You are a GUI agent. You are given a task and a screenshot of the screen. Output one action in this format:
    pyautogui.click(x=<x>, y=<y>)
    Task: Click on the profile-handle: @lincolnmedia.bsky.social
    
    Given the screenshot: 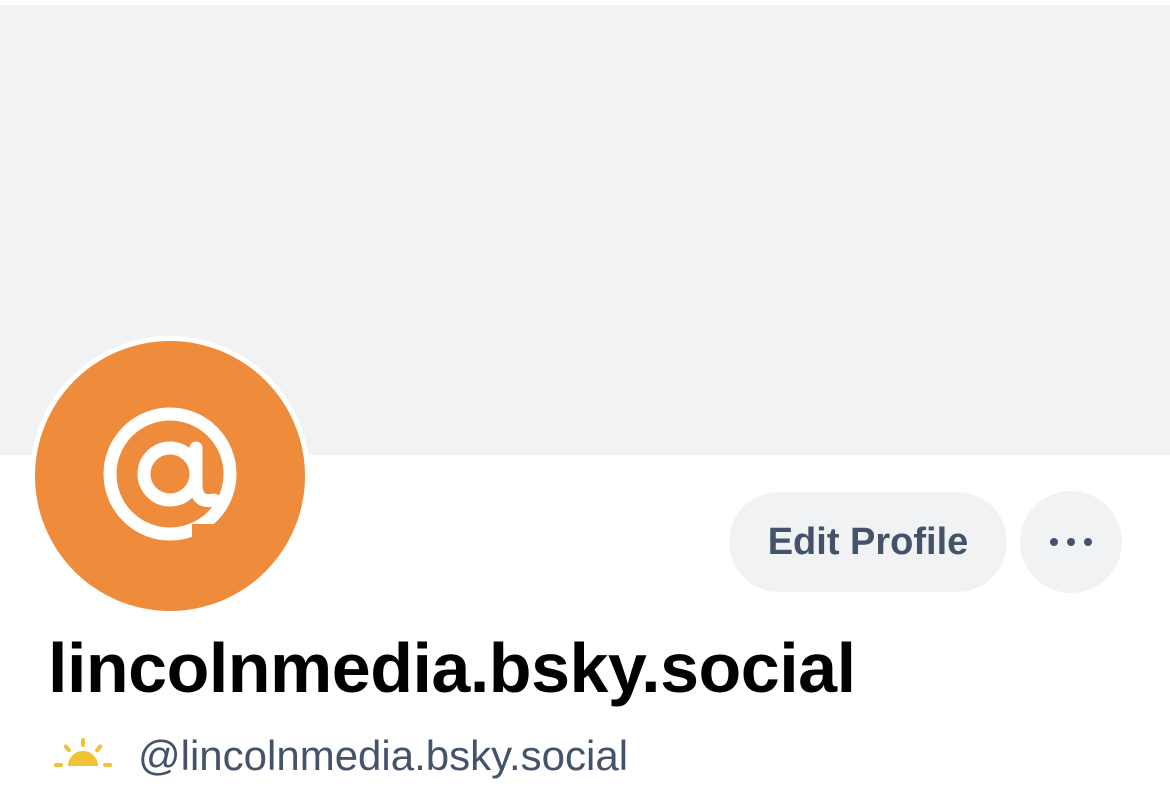 What is the action you would take?
    pyautogui.click(x=383, y=755)
    